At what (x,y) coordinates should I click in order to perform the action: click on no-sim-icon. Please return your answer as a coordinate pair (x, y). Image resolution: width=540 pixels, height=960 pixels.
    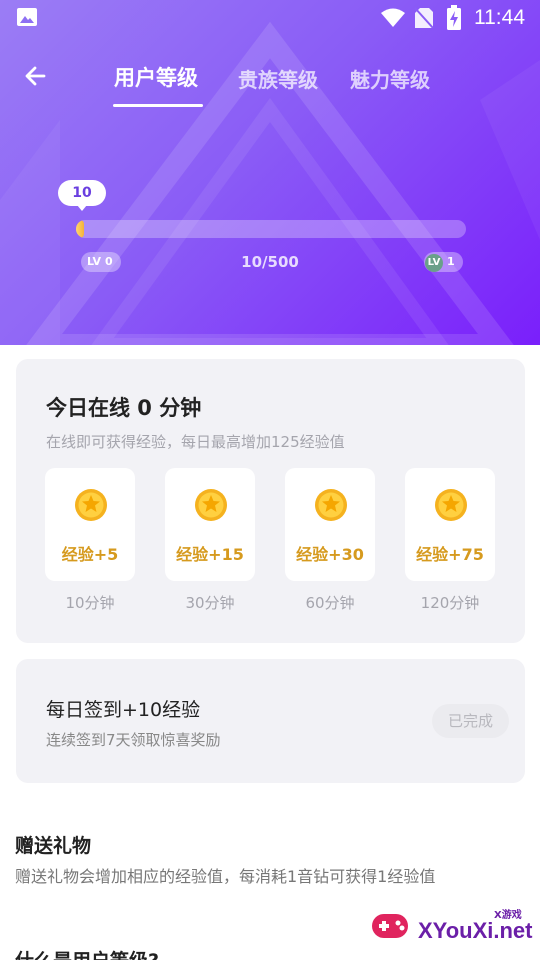
    Looking at the image, I should click on (424, 18).